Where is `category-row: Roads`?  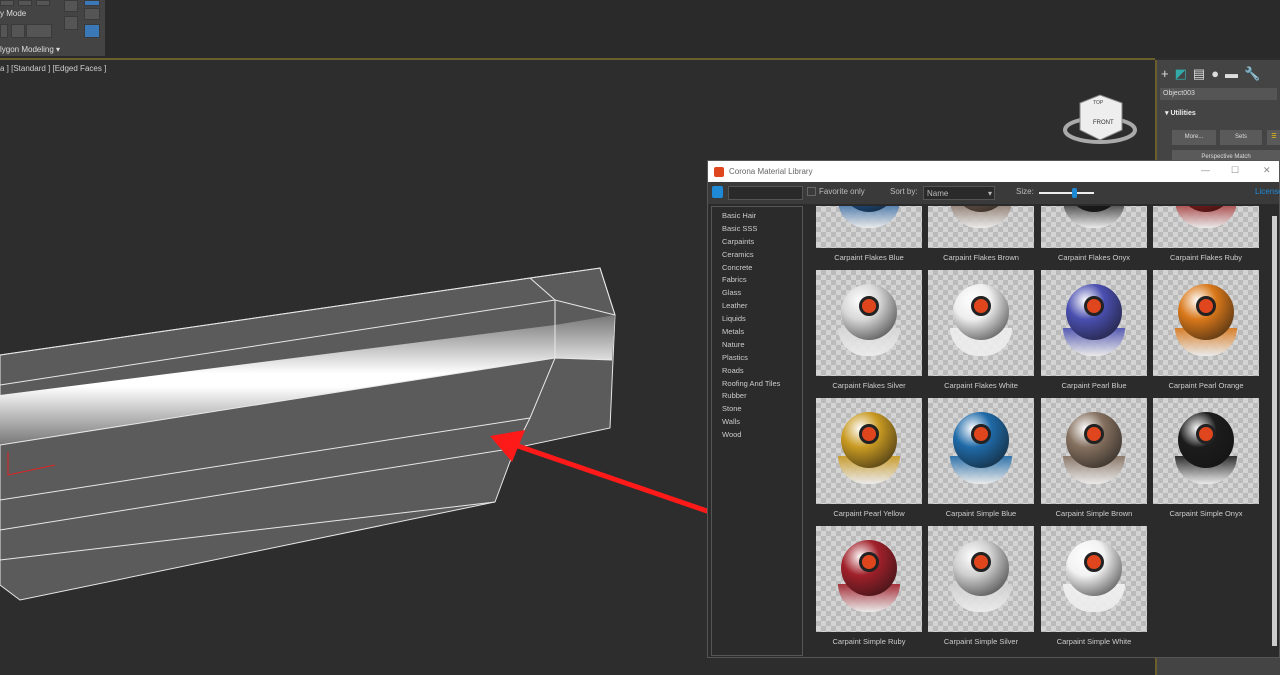
category-row: Roads is located at coordinates (762, 371).